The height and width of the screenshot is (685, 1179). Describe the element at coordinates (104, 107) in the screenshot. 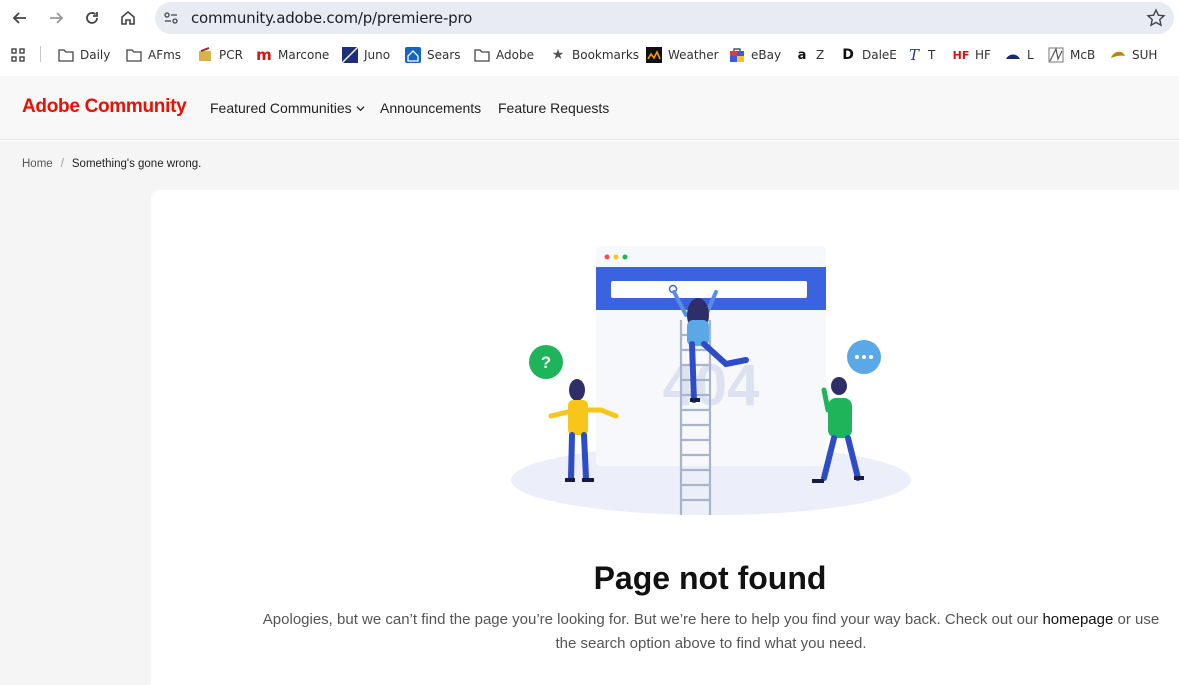

I see `brand-logo: Adobe Community` at that location.